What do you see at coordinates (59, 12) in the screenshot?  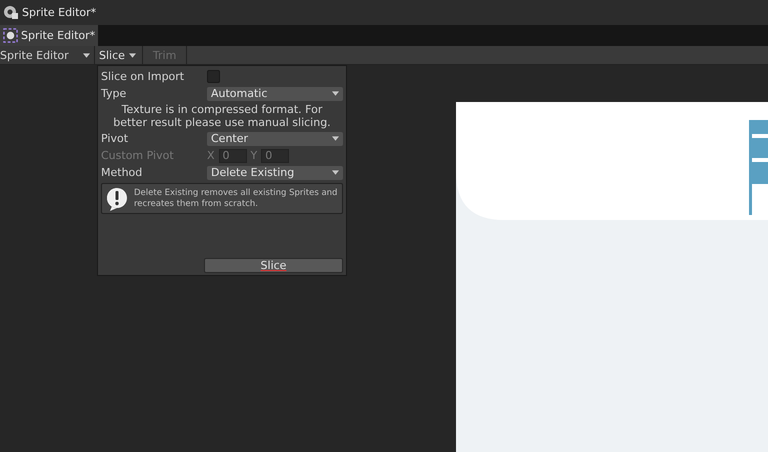 I see `window-title: Sprite Editor*` at bounding box center [59, 12].